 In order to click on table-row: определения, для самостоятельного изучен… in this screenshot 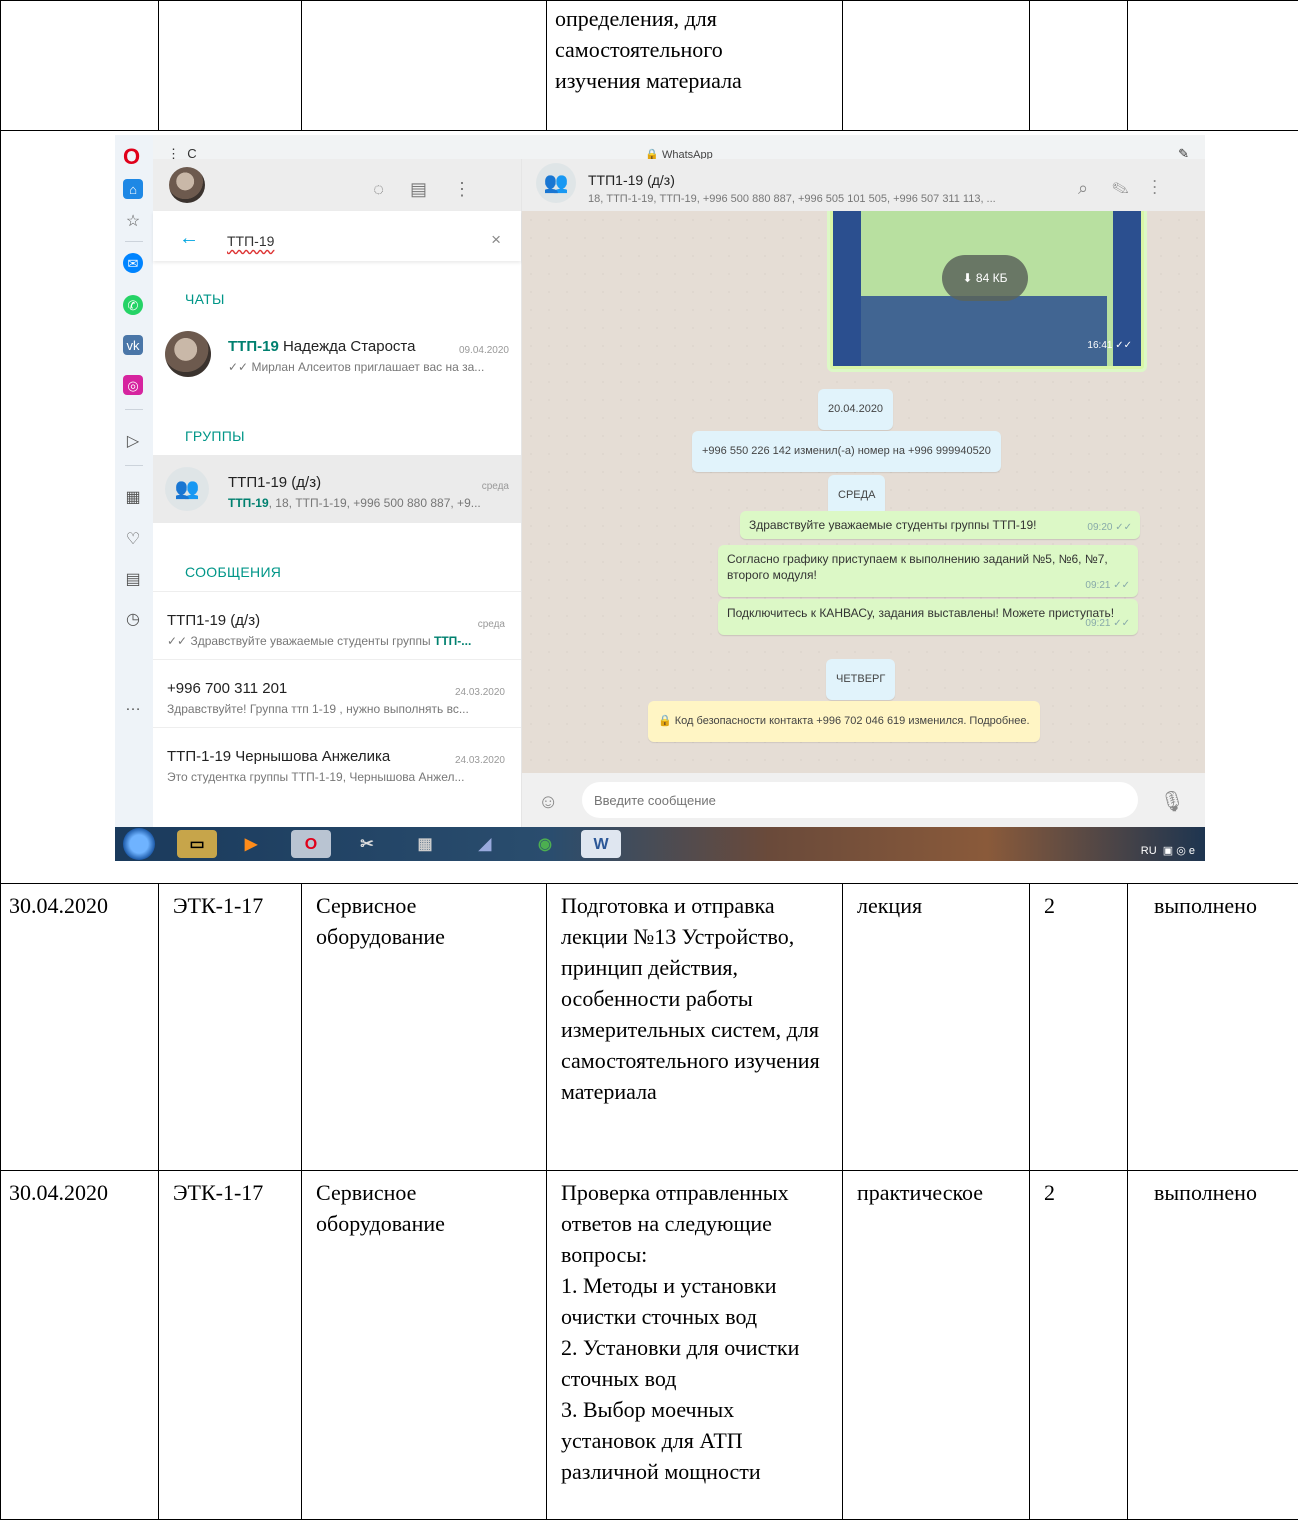, I will do `click(649, 66)`.